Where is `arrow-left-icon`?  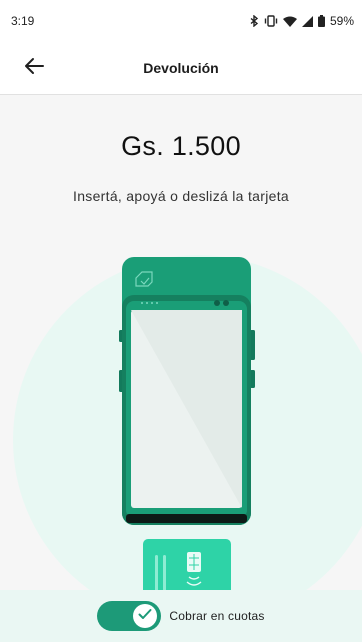
arrow-left-icon is located at coordinates (34, 68).